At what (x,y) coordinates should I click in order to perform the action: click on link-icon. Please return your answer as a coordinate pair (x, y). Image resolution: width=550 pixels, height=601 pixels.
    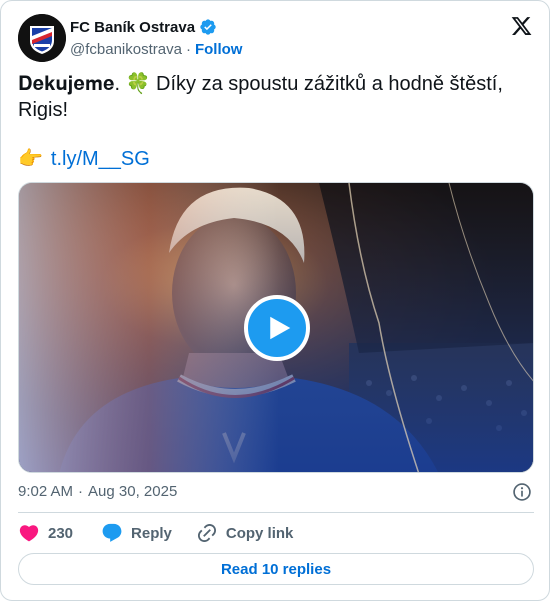
    Looking at the image, I should click on (206, 533).